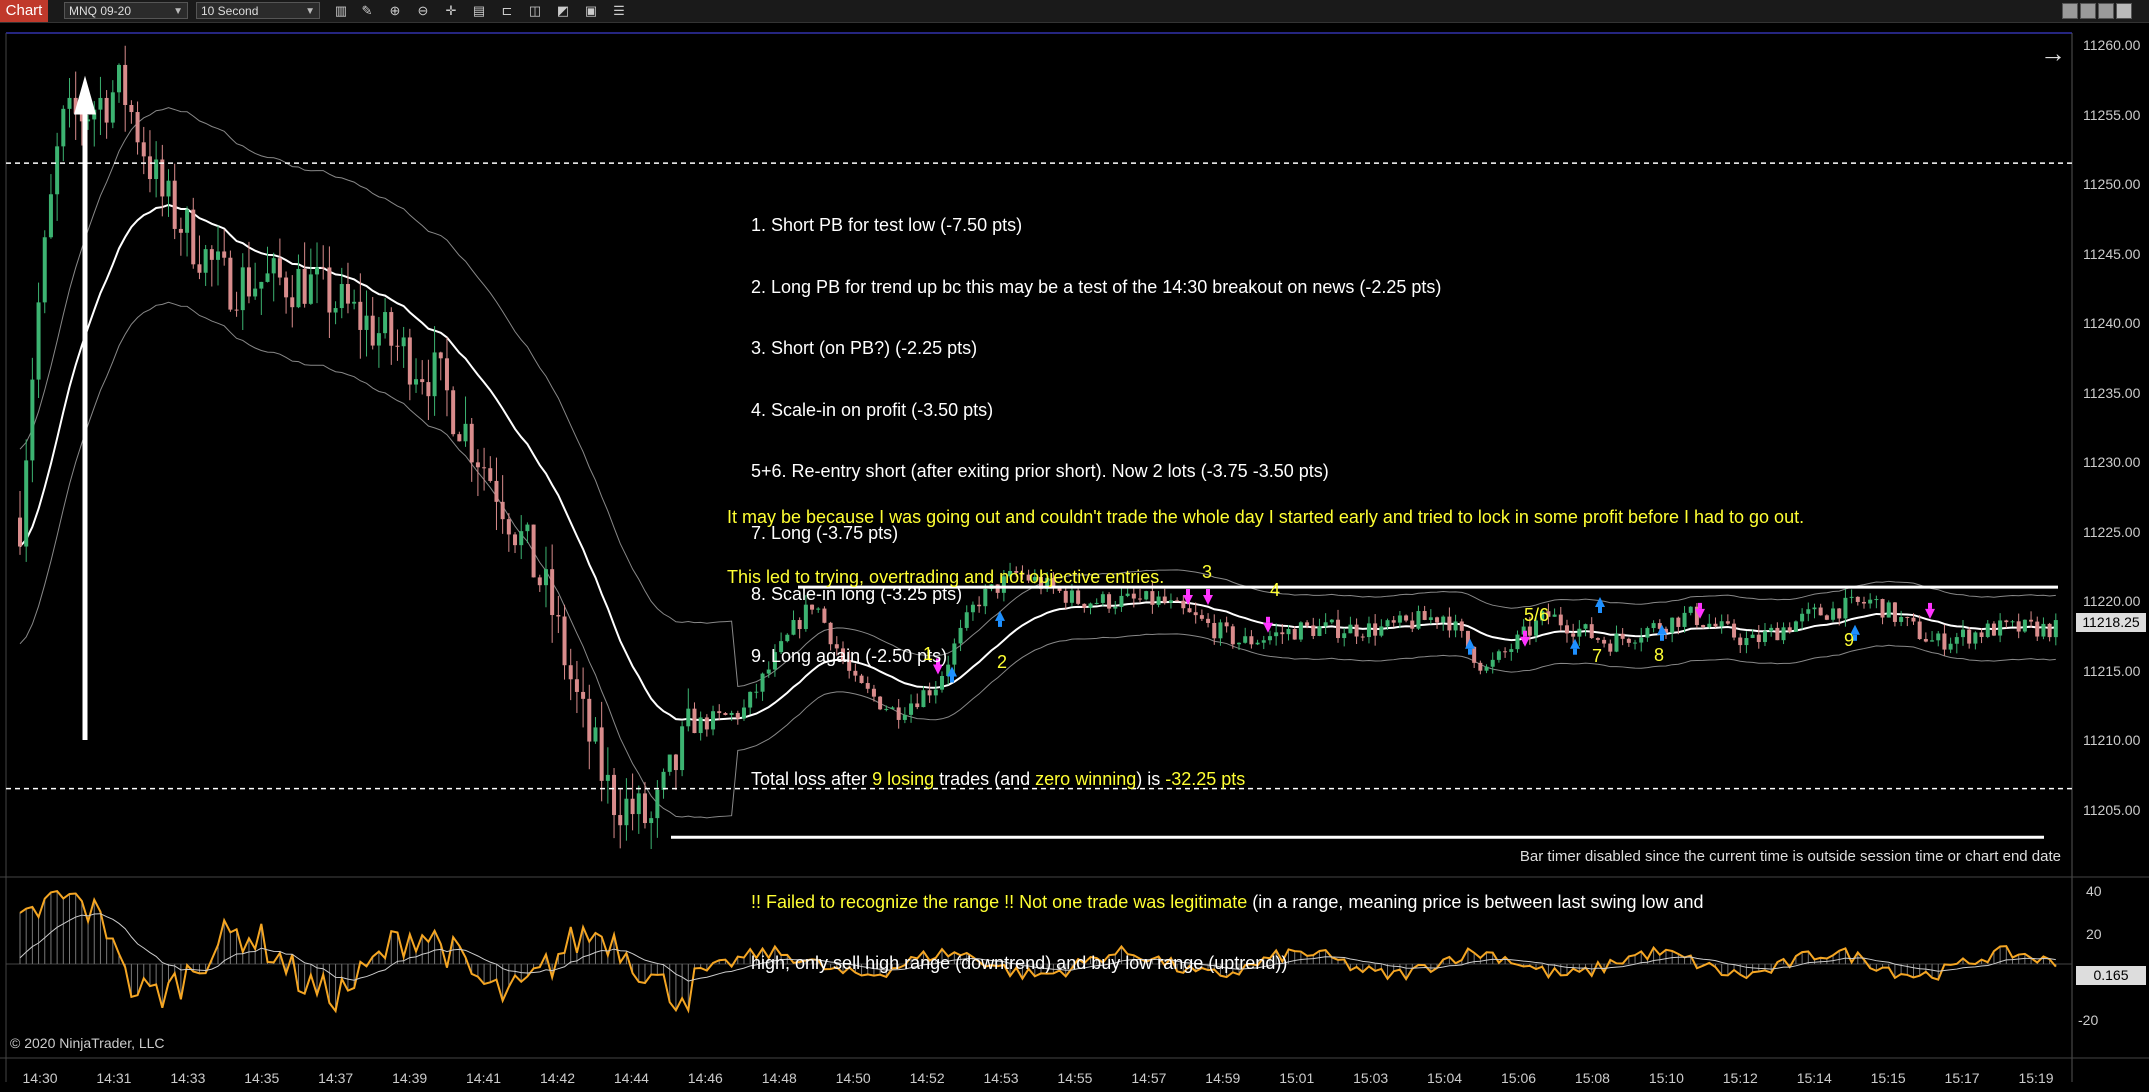 This screenshot has width=2149, height=1092. What do you see at coordinates (2088, 11) in the screenshot?
I see `minimize-button` at bounding box center [2088, 11].